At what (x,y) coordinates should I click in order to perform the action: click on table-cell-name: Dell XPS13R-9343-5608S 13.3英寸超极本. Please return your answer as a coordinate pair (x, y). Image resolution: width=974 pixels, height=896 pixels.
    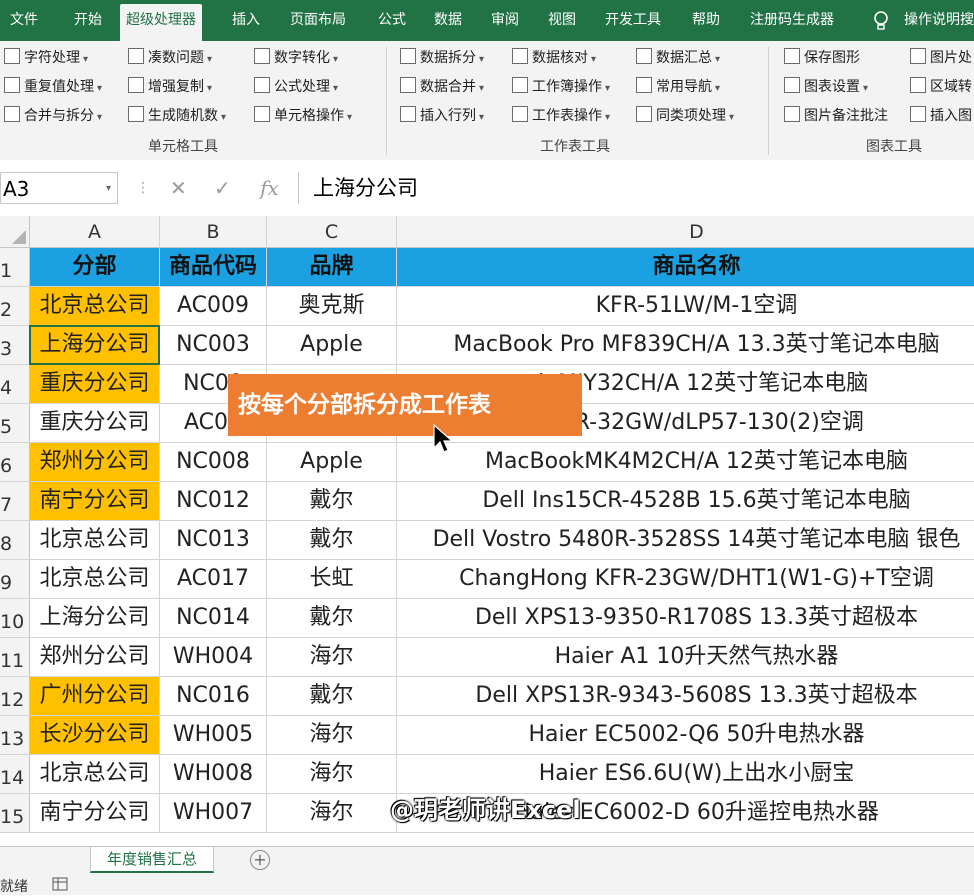
    Looking at the image, I should click on (685, 696).